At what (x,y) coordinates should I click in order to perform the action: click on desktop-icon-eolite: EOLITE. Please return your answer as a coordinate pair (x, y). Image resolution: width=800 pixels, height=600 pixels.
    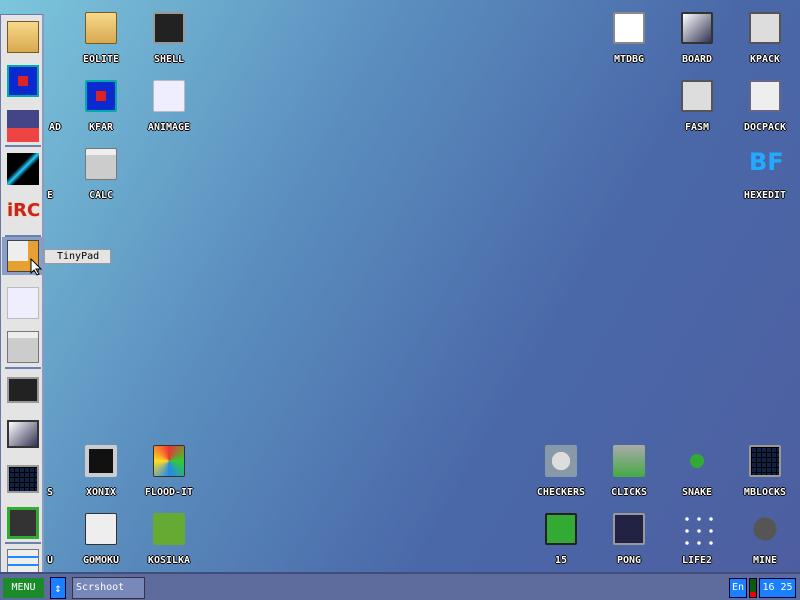
    Looking at the image, I should click on (101, 38).